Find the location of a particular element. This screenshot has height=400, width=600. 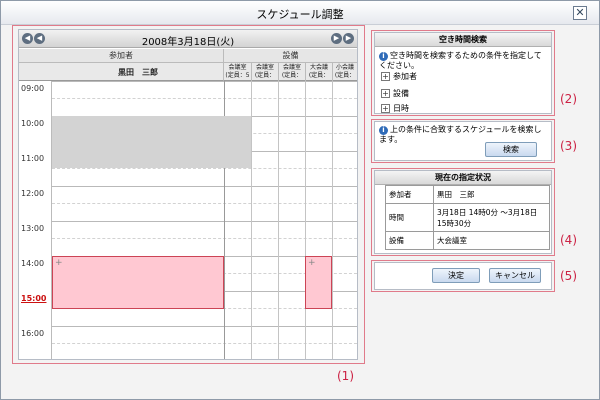

participant-name: 黒田 三郎 is located at coordinates (138, 72).